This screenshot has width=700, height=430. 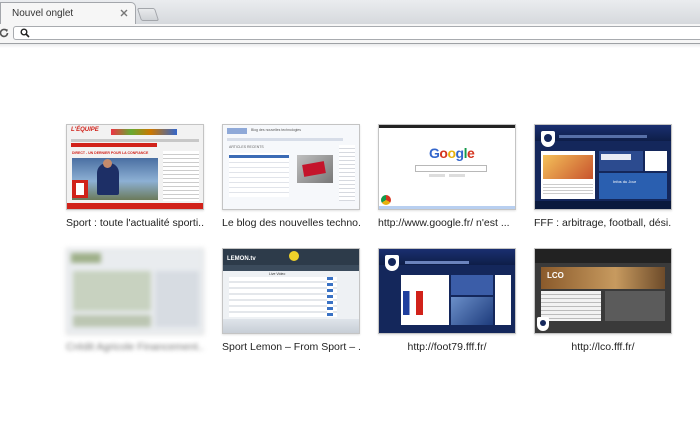 I want to click on close-icon, so click(x=124, y=13).